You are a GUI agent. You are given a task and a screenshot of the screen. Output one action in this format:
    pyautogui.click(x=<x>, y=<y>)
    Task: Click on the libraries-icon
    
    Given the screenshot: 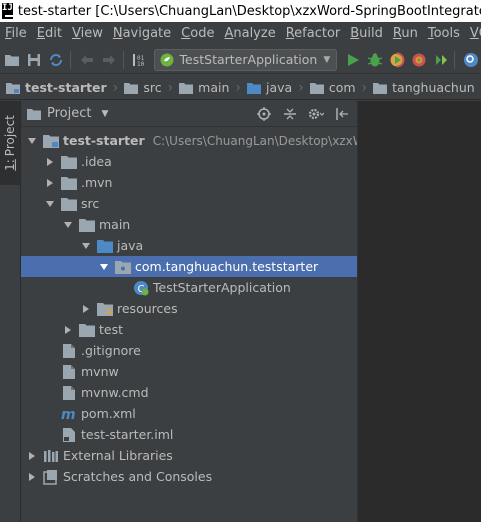 What is the action you would take?
    pyautogui.click(x=51, y=456)
    